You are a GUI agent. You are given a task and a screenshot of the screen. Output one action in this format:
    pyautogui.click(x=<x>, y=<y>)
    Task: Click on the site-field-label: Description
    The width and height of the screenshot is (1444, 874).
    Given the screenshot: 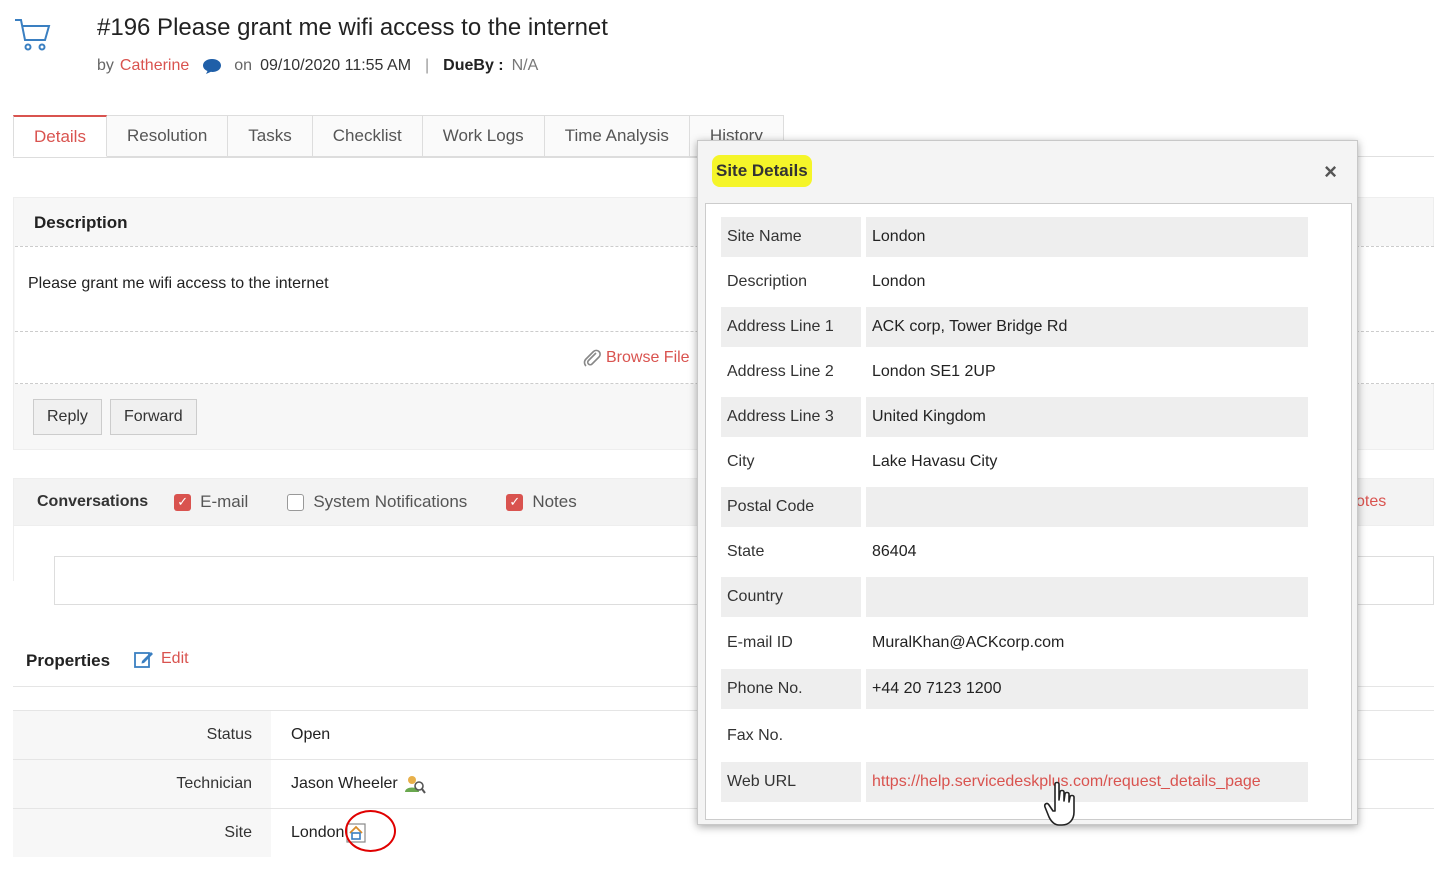 What is the action you would take?
    pyautogui.click(x=767, y=281)
    